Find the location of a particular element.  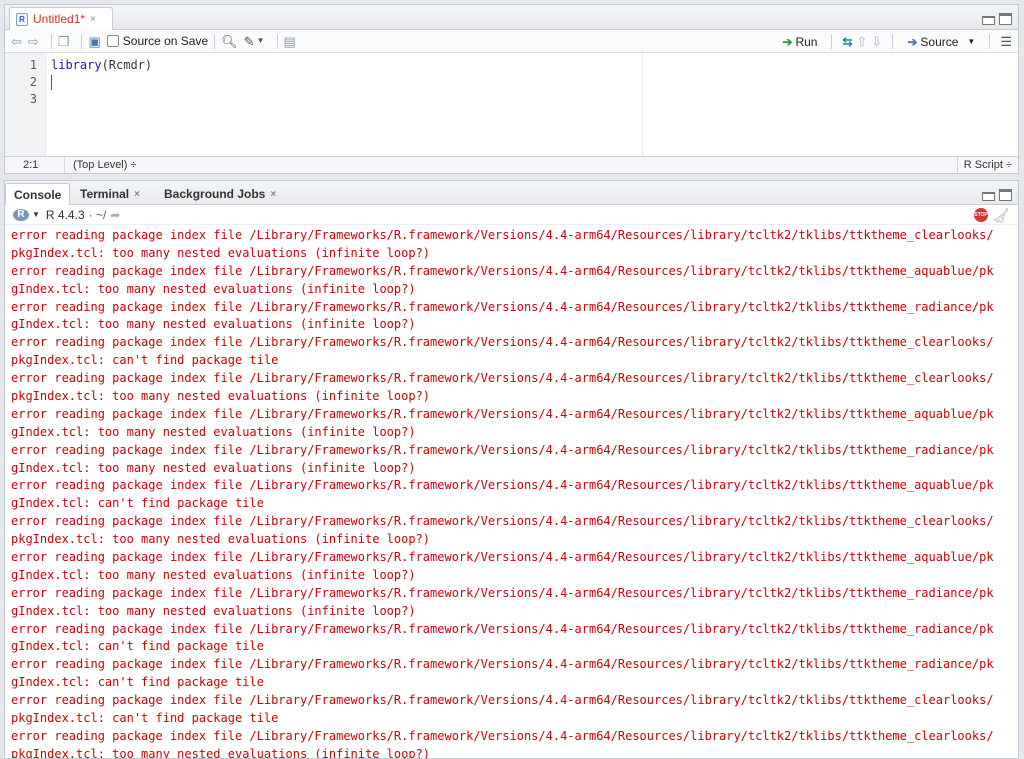

cursor-position: 2:1 is located at coordinates (35, 165).